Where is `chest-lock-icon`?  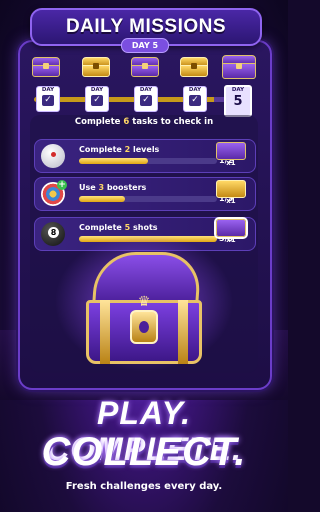 chest-lock-icon is located at coordinates (144, 327).